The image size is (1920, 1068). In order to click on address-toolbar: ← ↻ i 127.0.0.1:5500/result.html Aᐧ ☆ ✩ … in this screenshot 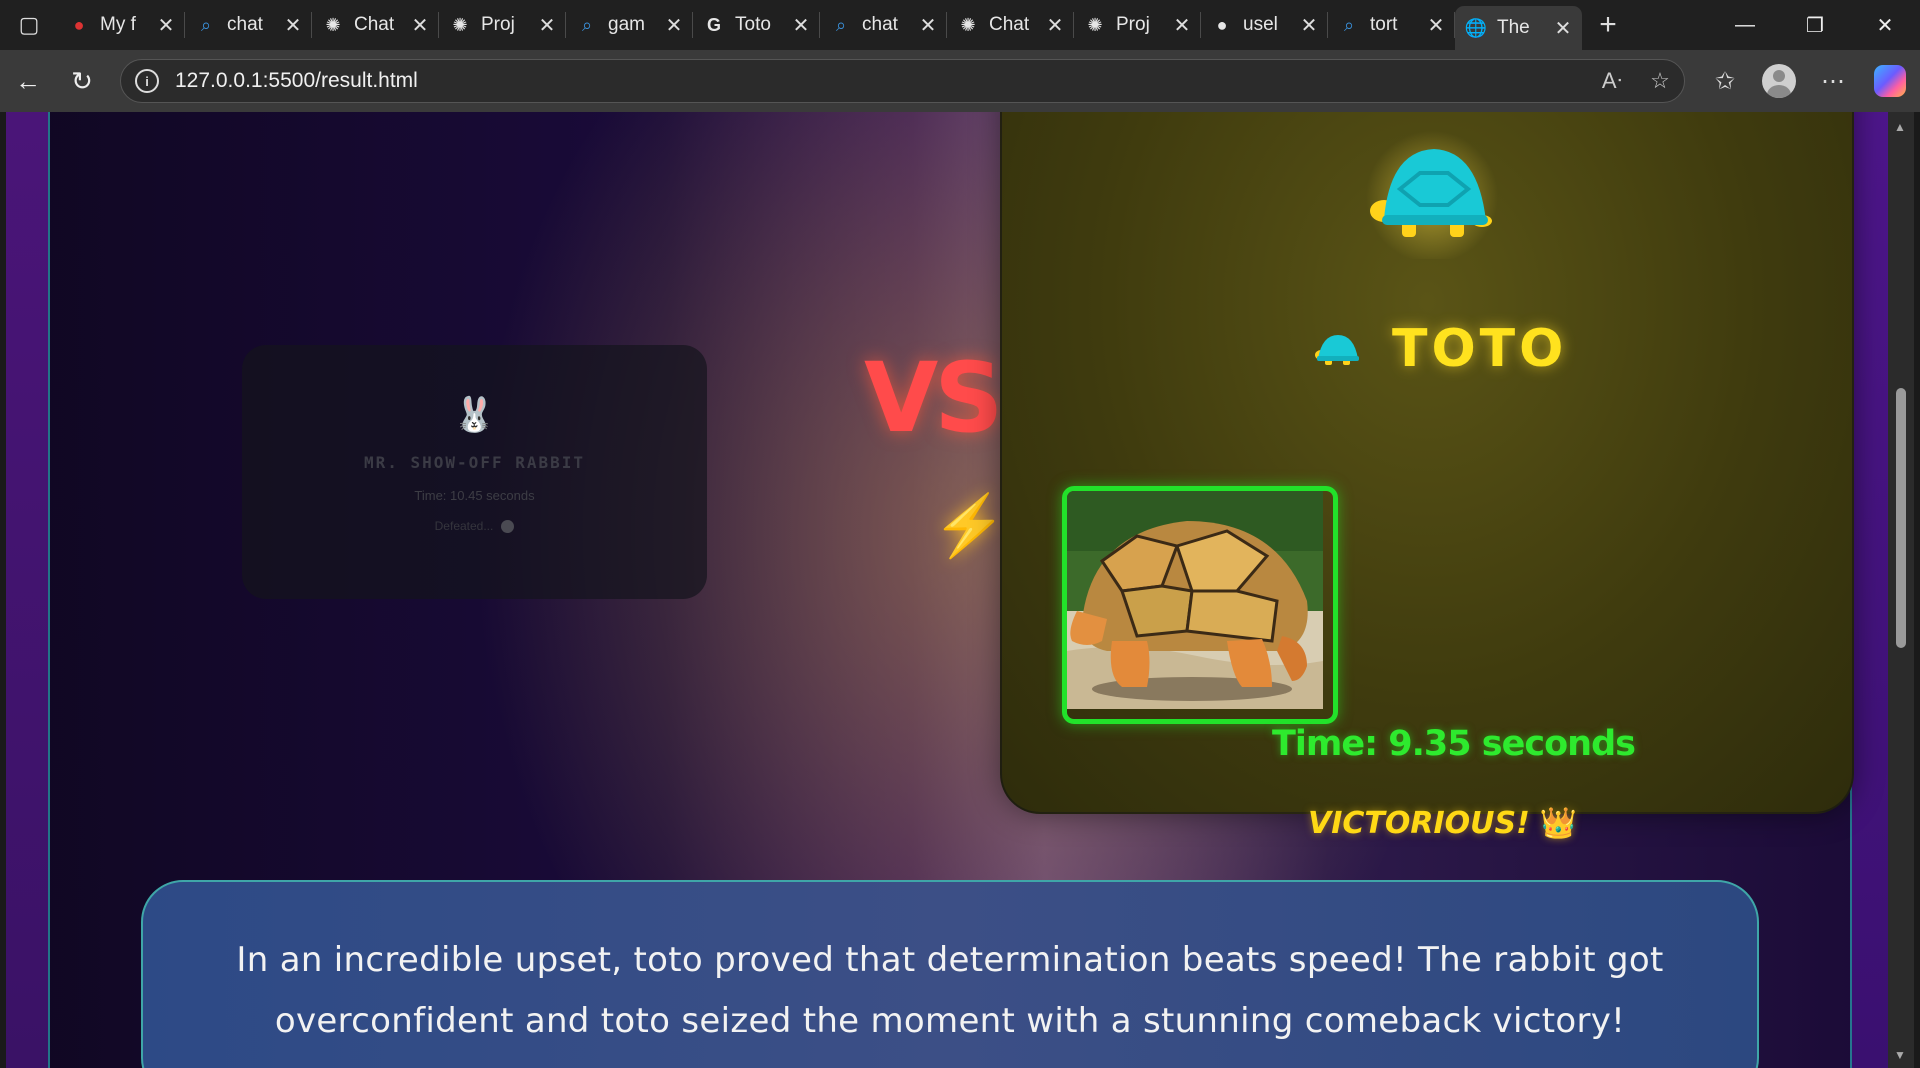, I will do `click(960, 81)`.